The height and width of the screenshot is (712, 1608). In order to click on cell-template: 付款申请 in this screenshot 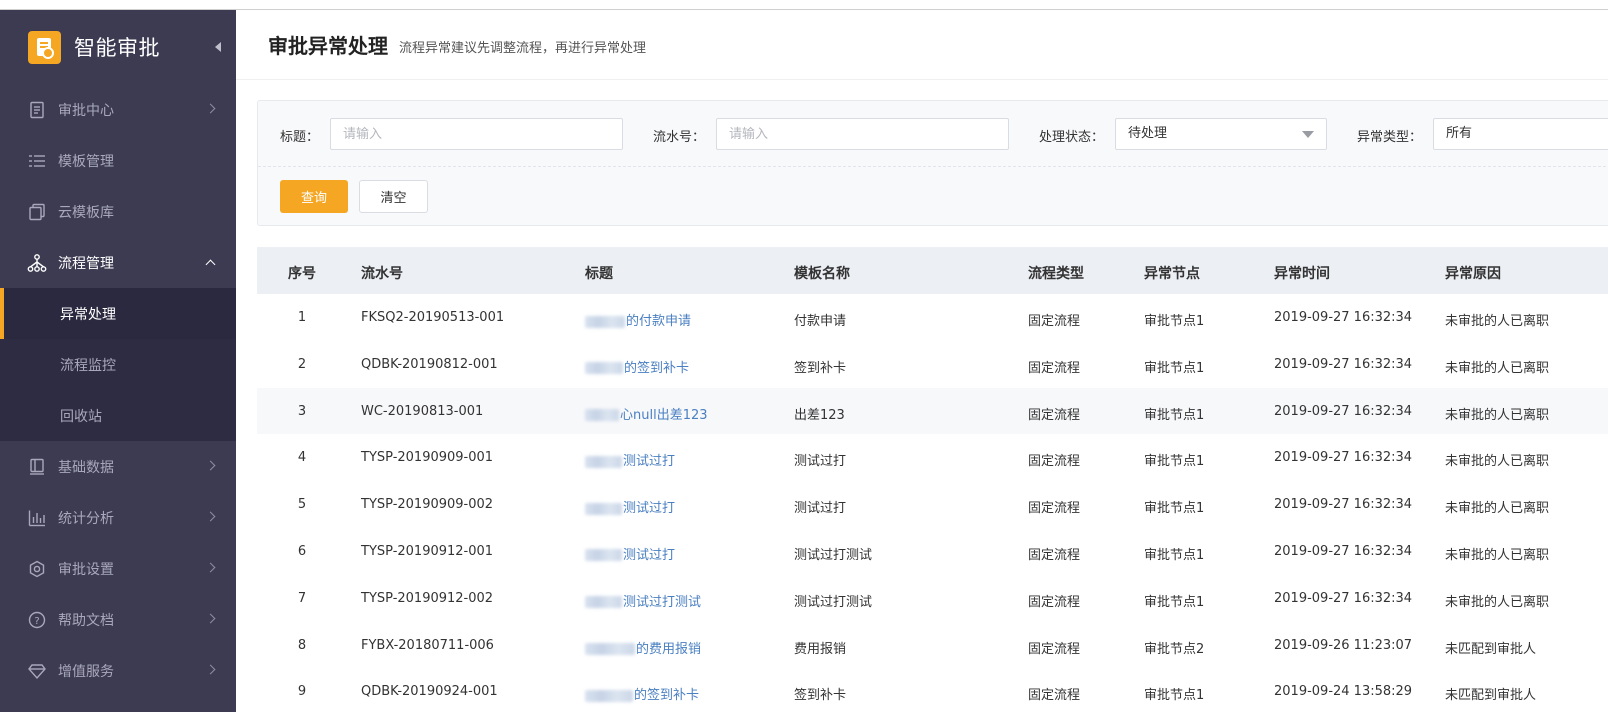, I will do `click(820, 321)`.